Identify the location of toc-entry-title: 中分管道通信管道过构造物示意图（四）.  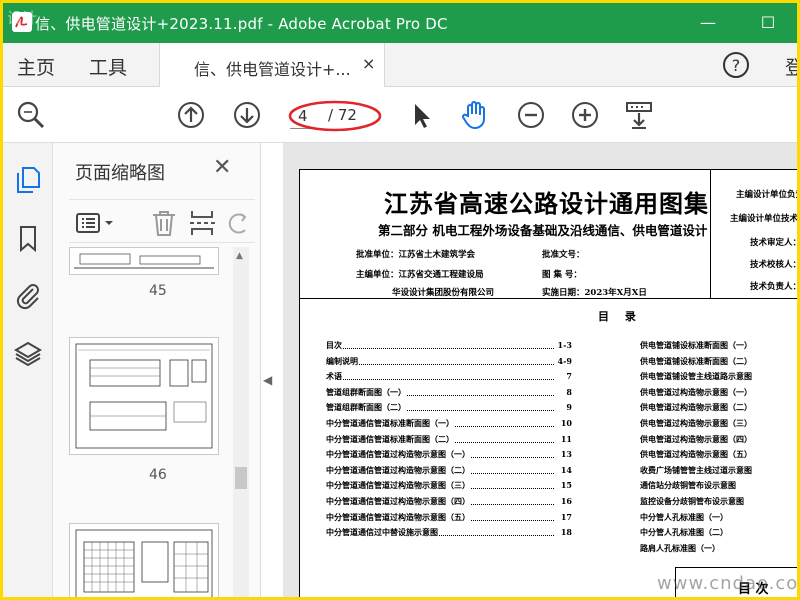
(398, 501).